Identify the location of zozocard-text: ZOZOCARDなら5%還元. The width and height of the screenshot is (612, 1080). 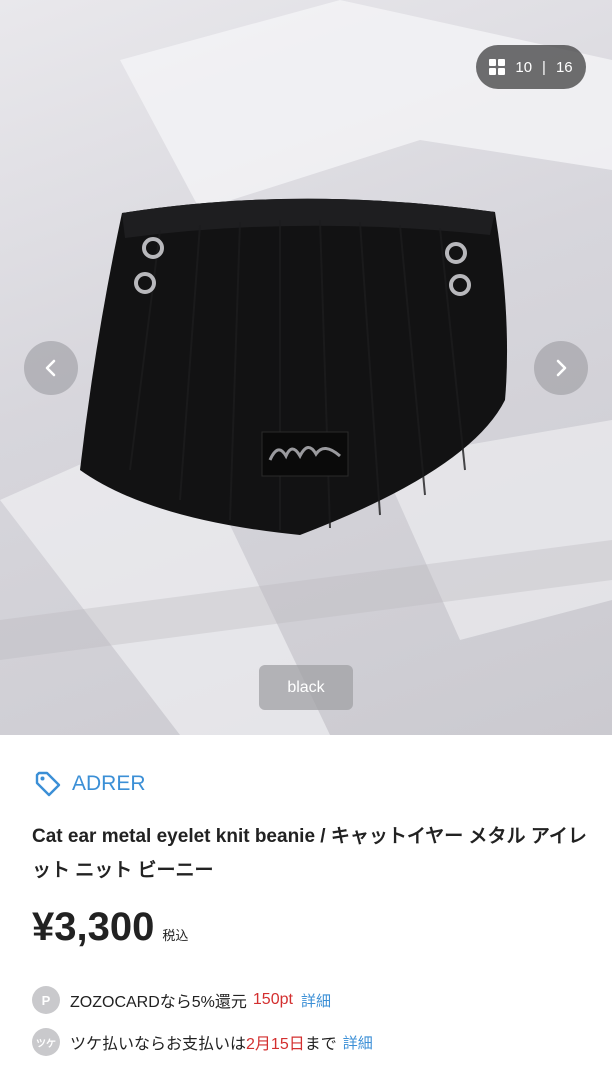
(158, 1002).